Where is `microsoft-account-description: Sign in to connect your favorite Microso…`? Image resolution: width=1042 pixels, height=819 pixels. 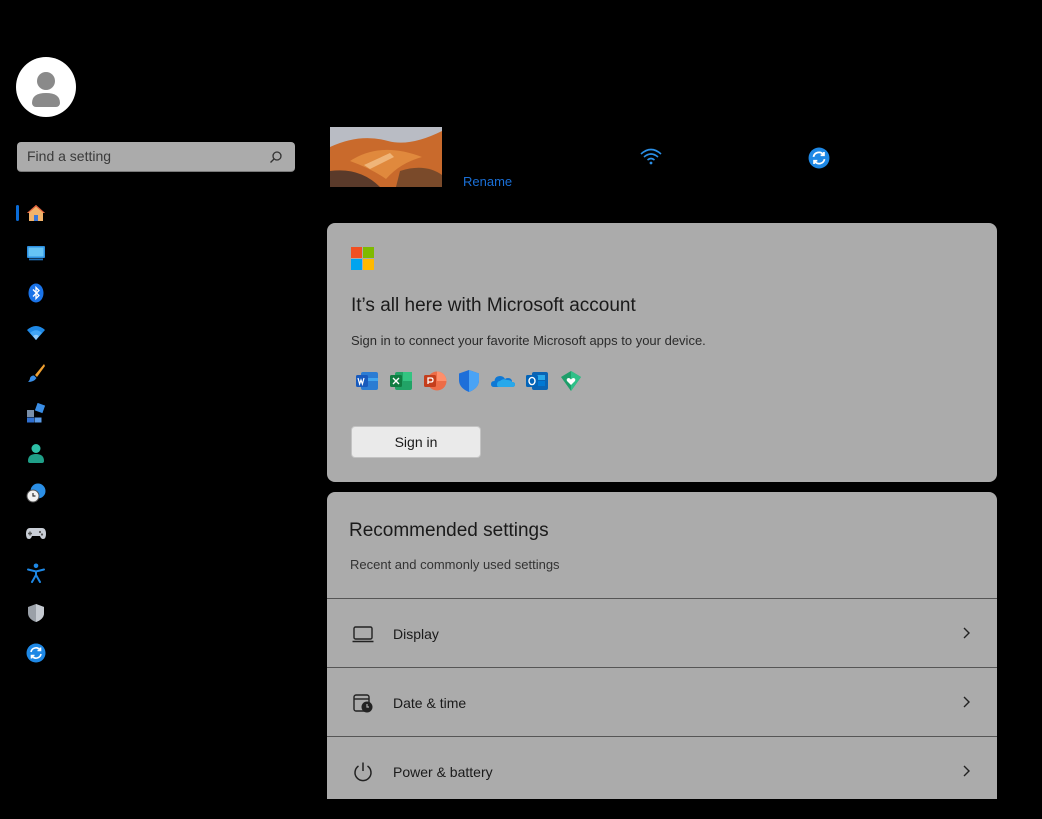
microsoft-account-description: Sign in to connect your favorite Microso… is located at coordinates (528, 340).